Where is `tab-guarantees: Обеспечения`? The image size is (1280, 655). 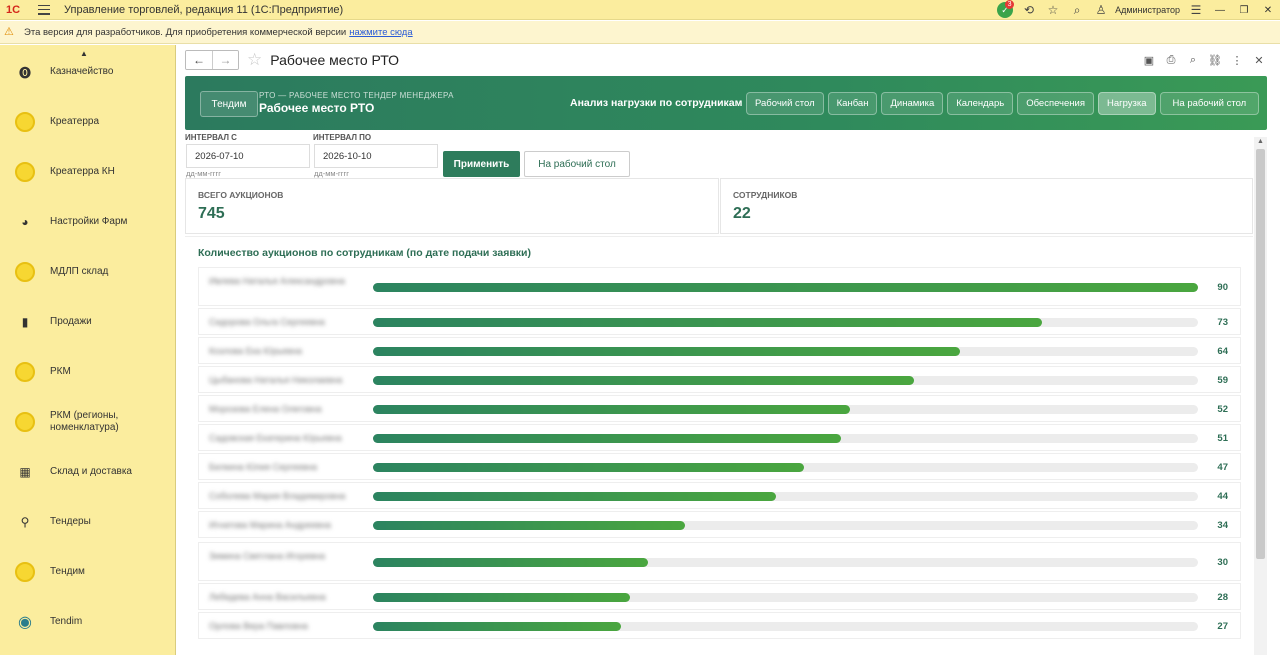
tab-guarantees: Обеспечения is located at coordinates (1055, 103).